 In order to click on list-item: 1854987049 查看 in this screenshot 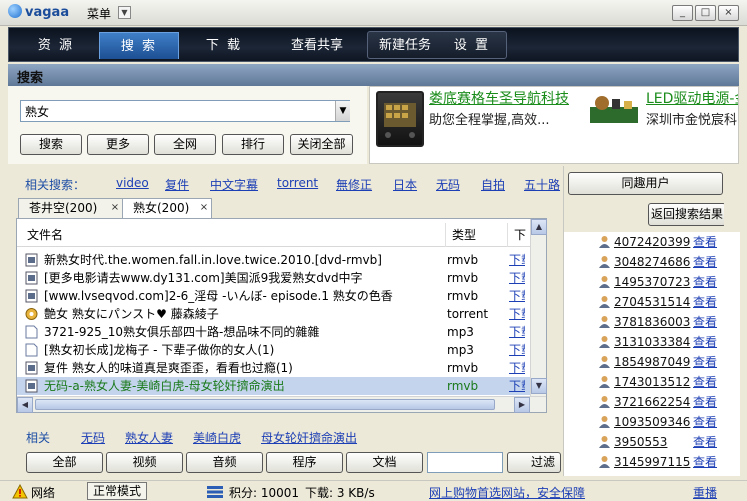, I will do `click(652, 362)`.